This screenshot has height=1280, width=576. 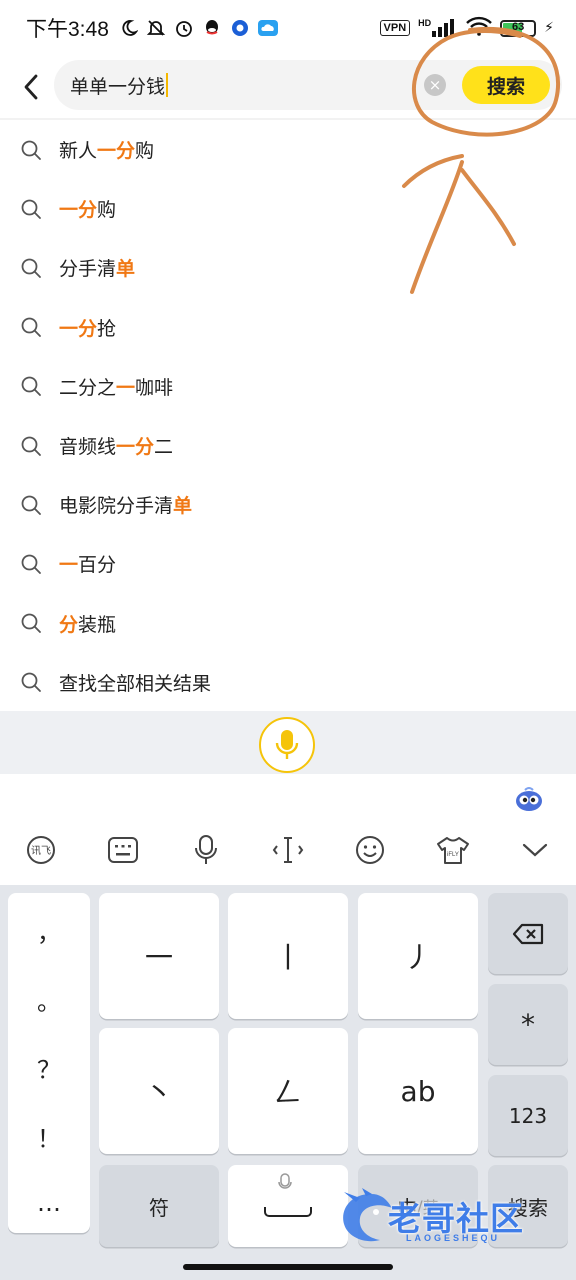 I want to click on wifi-icon, so click(x=479, y=28).